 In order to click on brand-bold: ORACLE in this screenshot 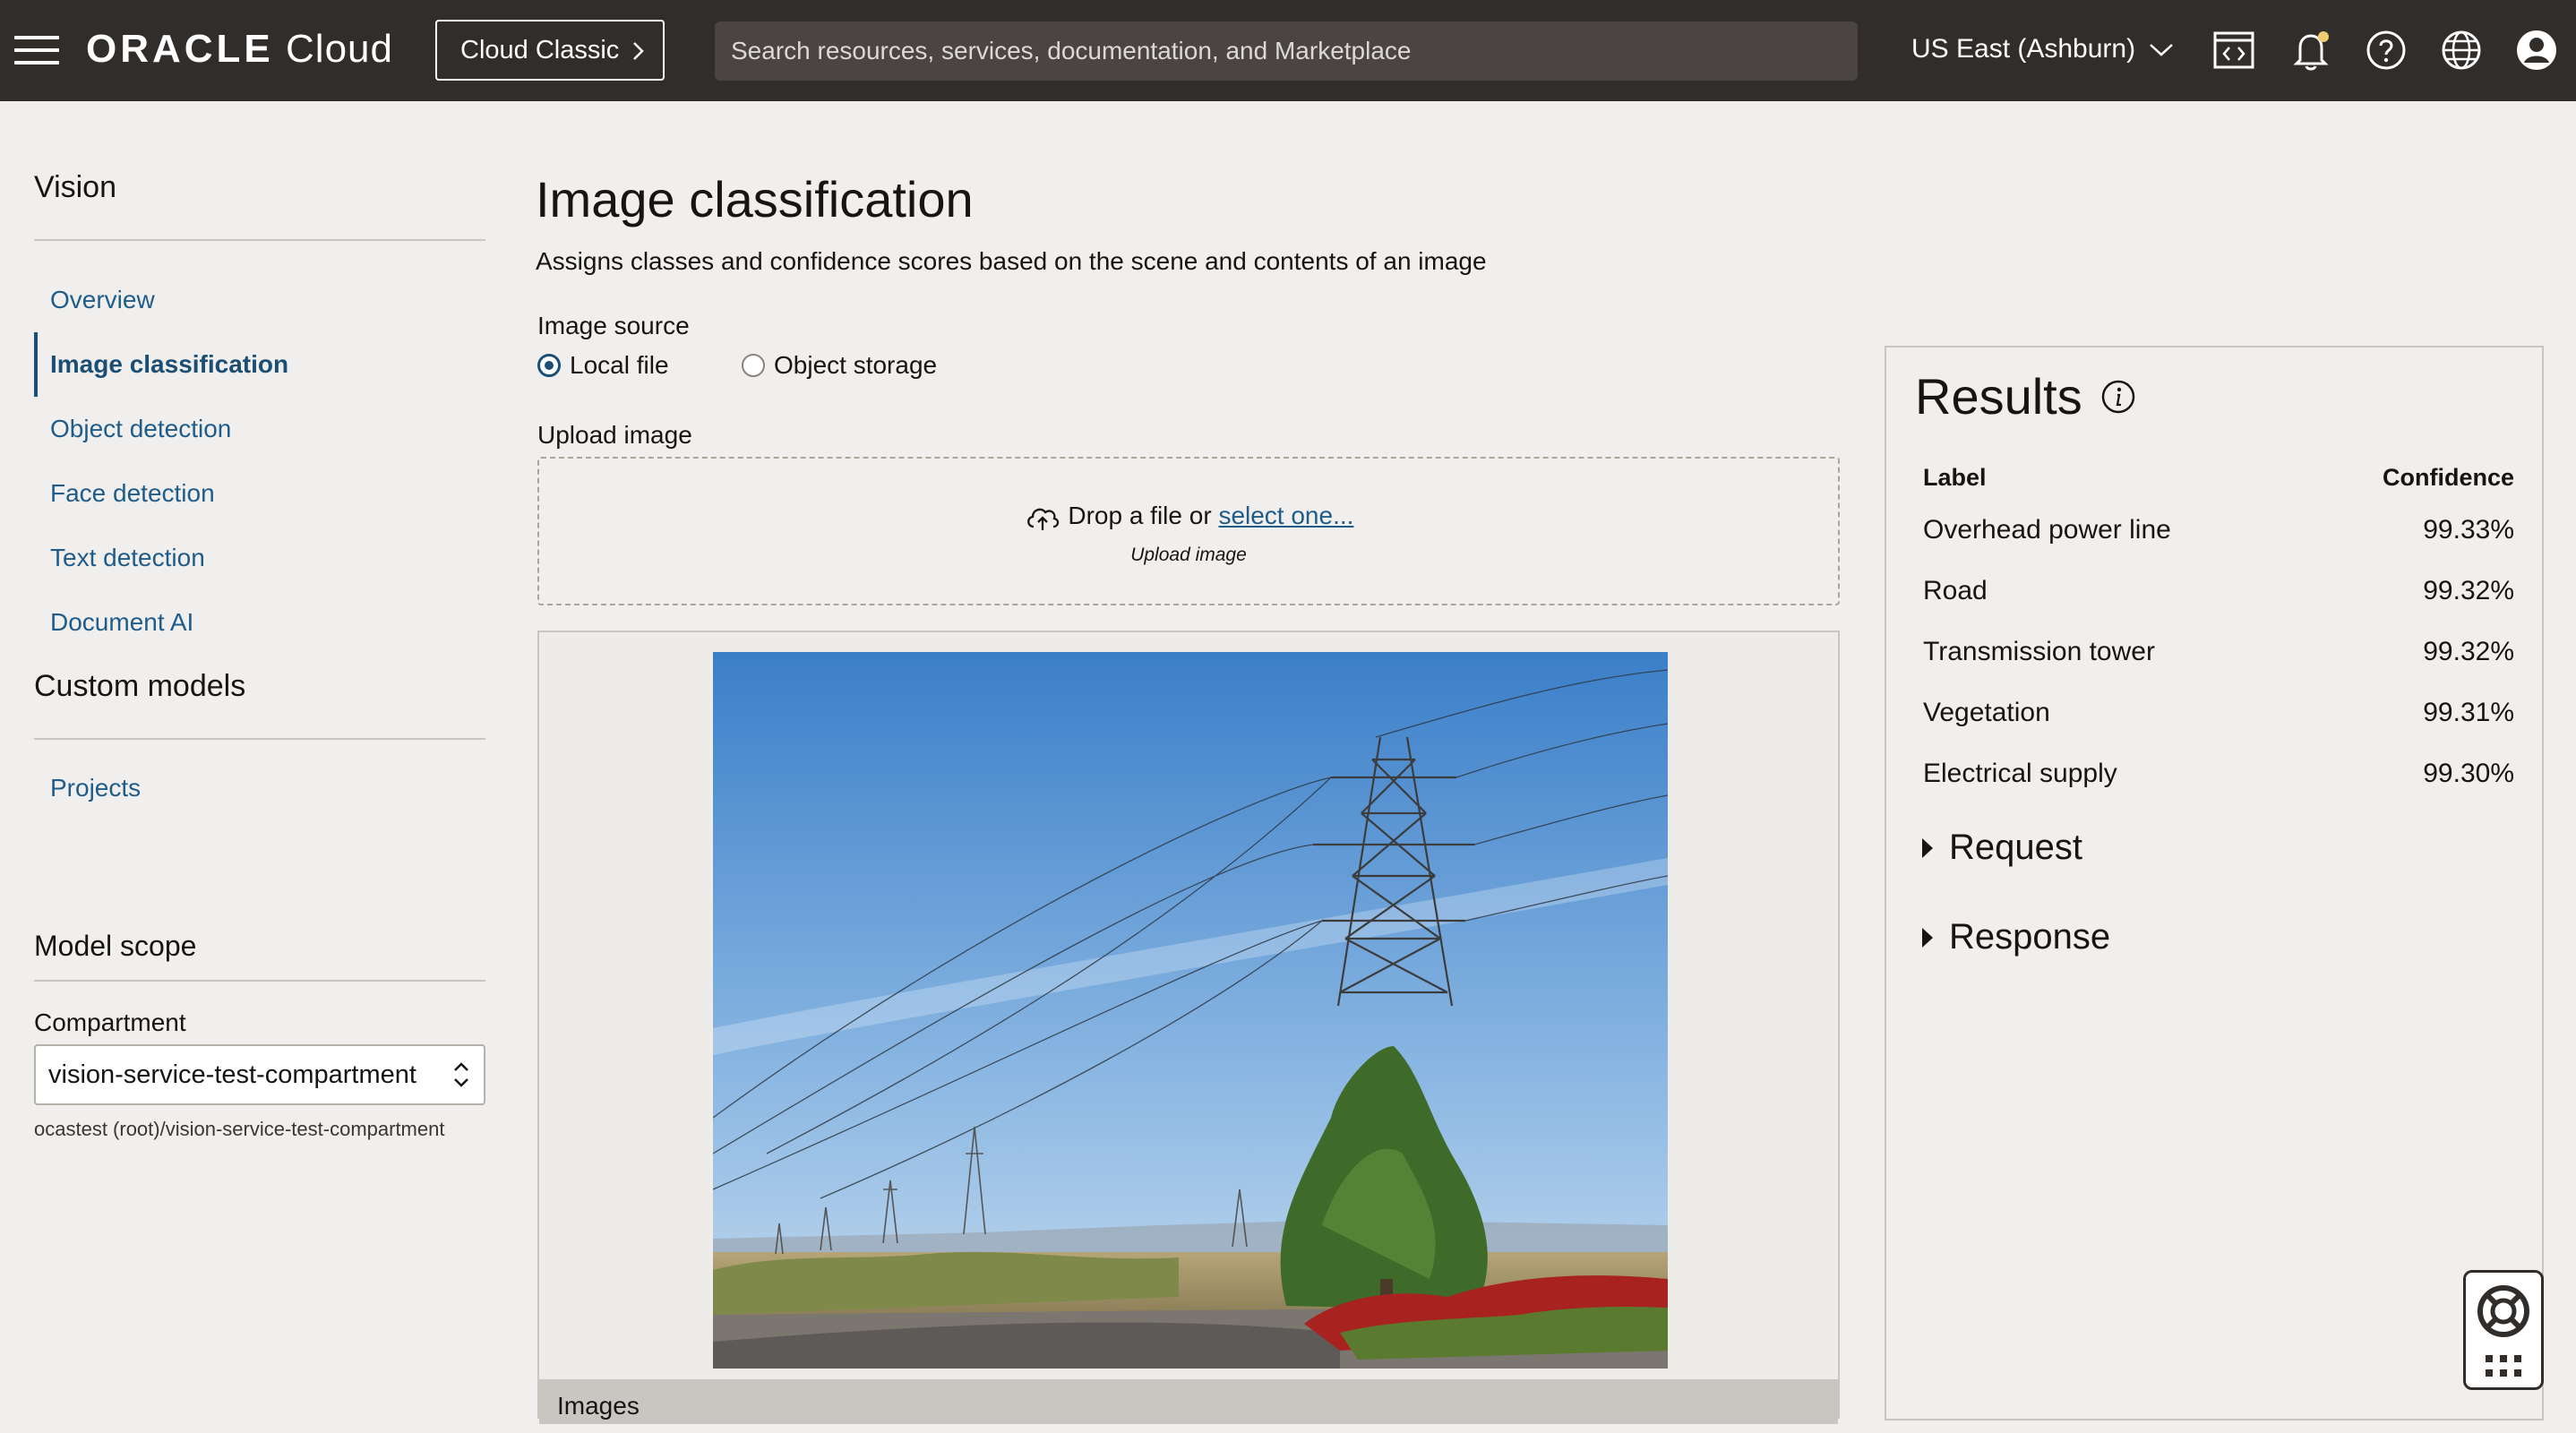, I will do `click(180, 49)`.